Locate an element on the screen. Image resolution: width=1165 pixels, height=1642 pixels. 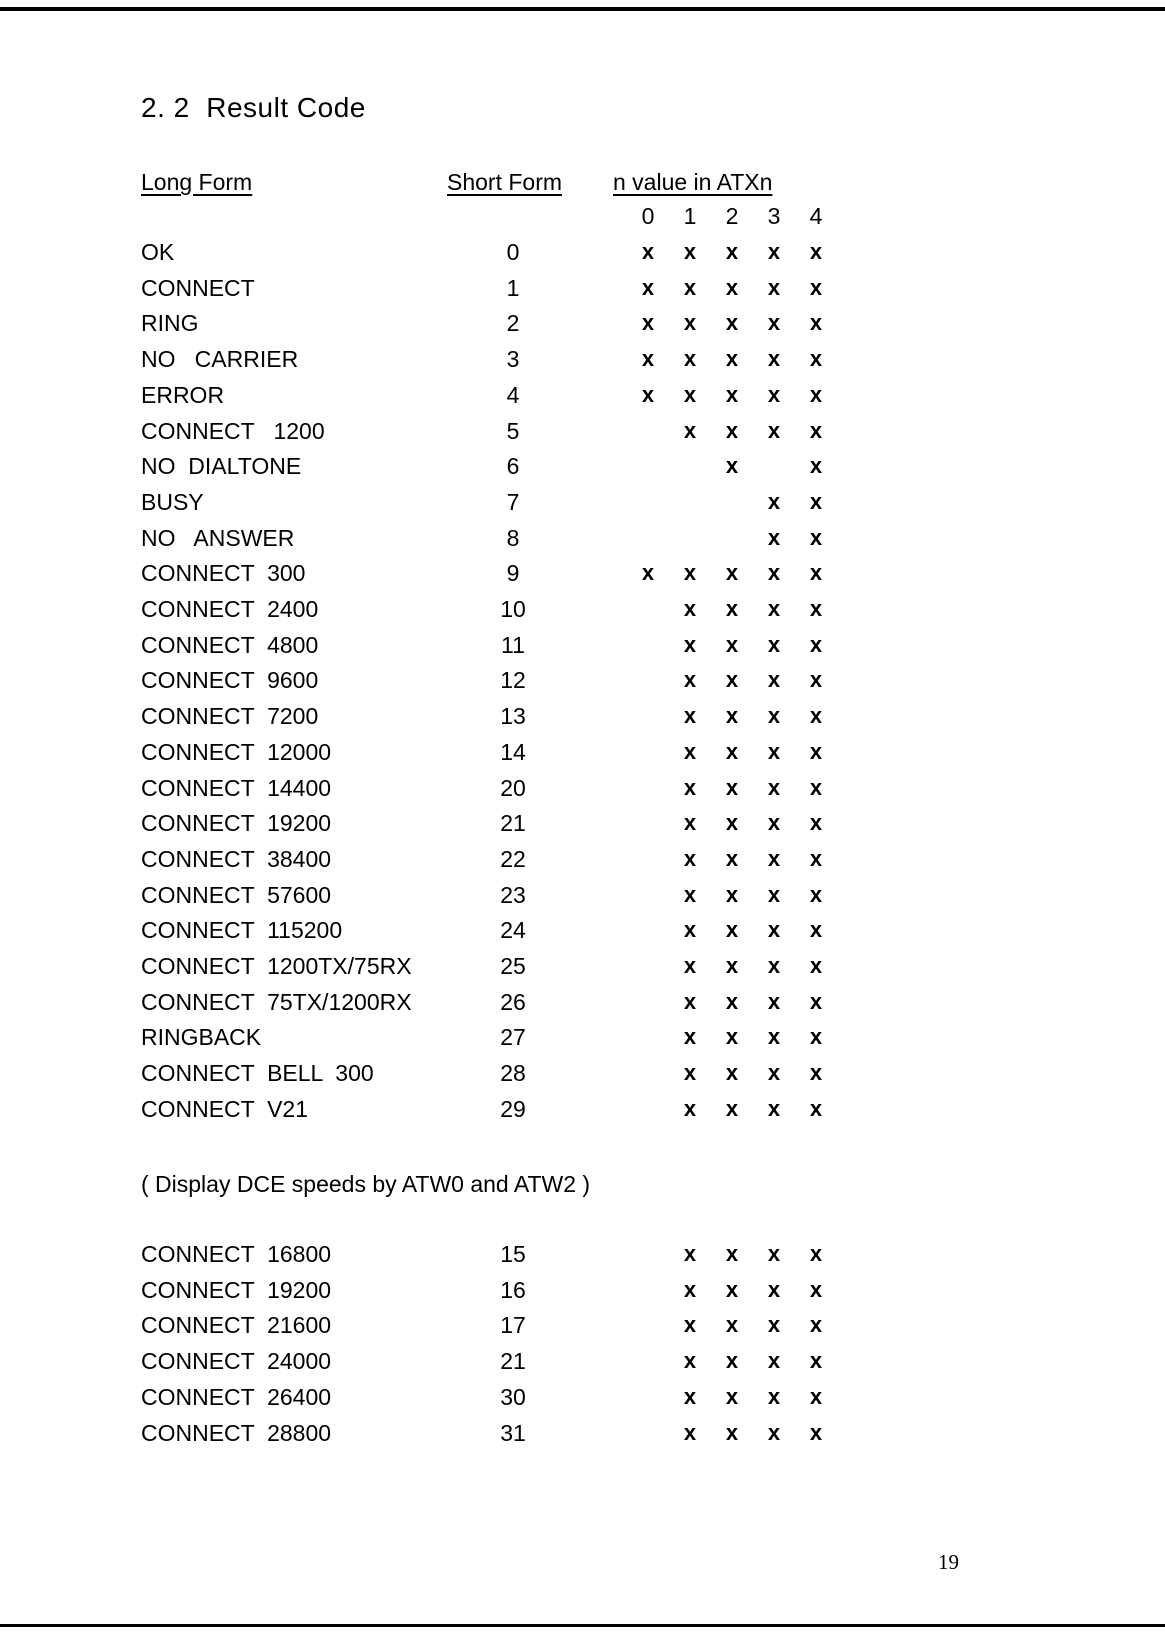
result-code-long-form: CONNECT 12000 is located at coordinates (236, 751).